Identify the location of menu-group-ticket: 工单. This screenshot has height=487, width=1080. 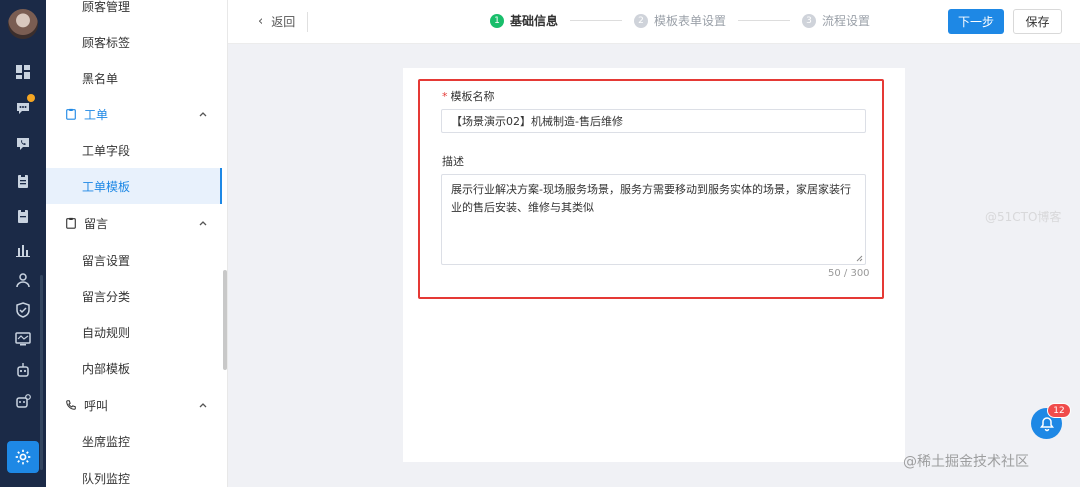
(134, 114).